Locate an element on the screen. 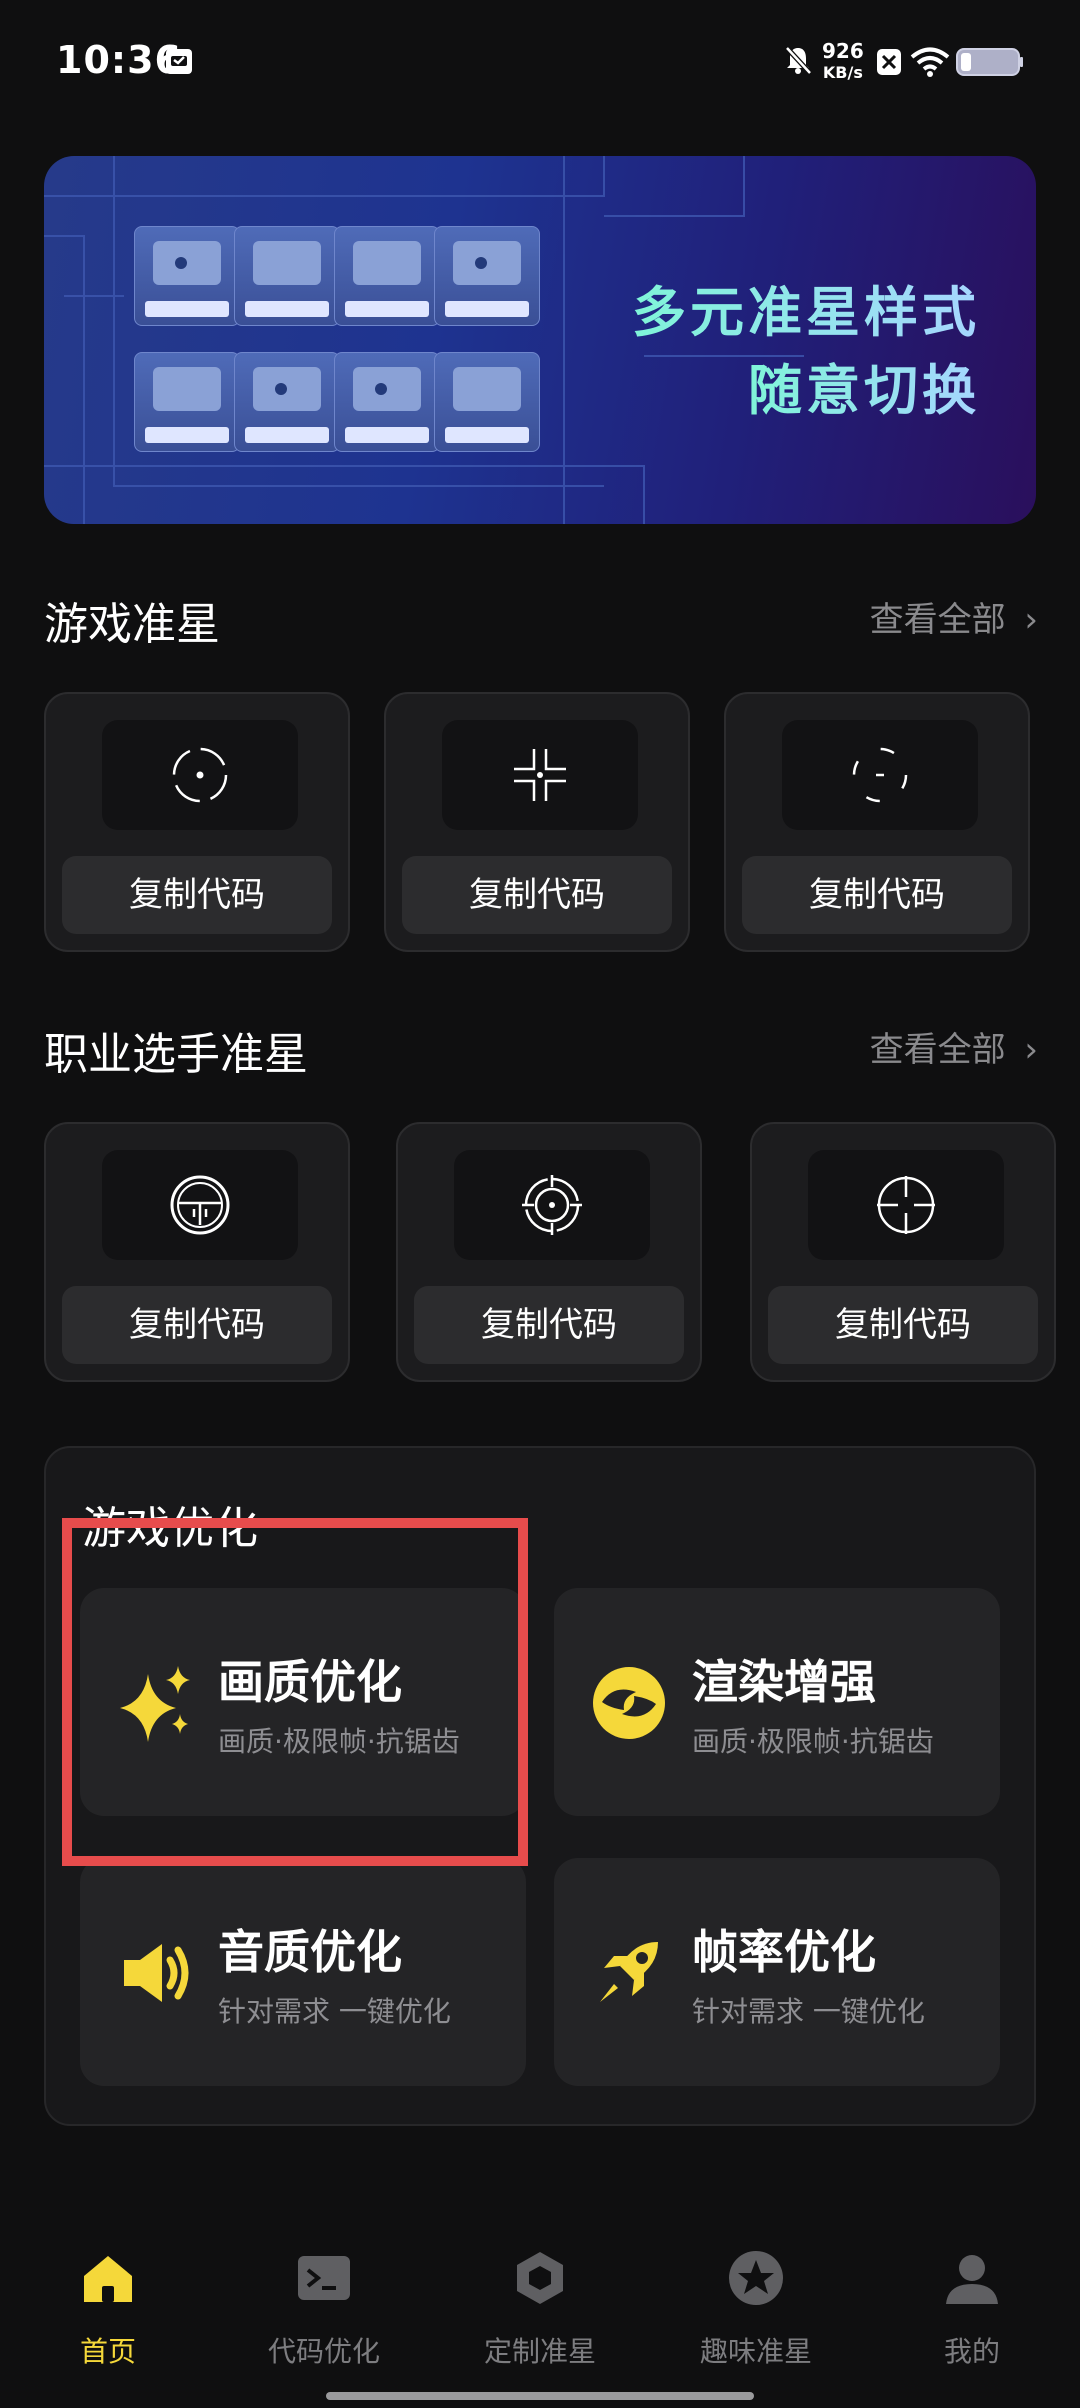 This screenshot has width=1080, height=2408. nav-item-home: 首页 is located at coordinates (108, 2310).